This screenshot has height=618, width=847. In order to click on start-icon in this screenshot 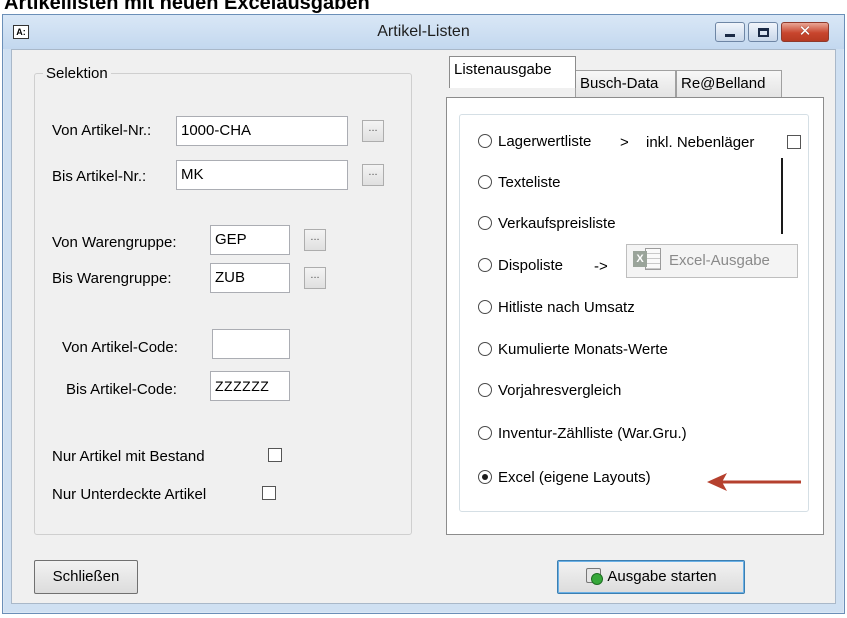, I will do `click(594, 576)`.